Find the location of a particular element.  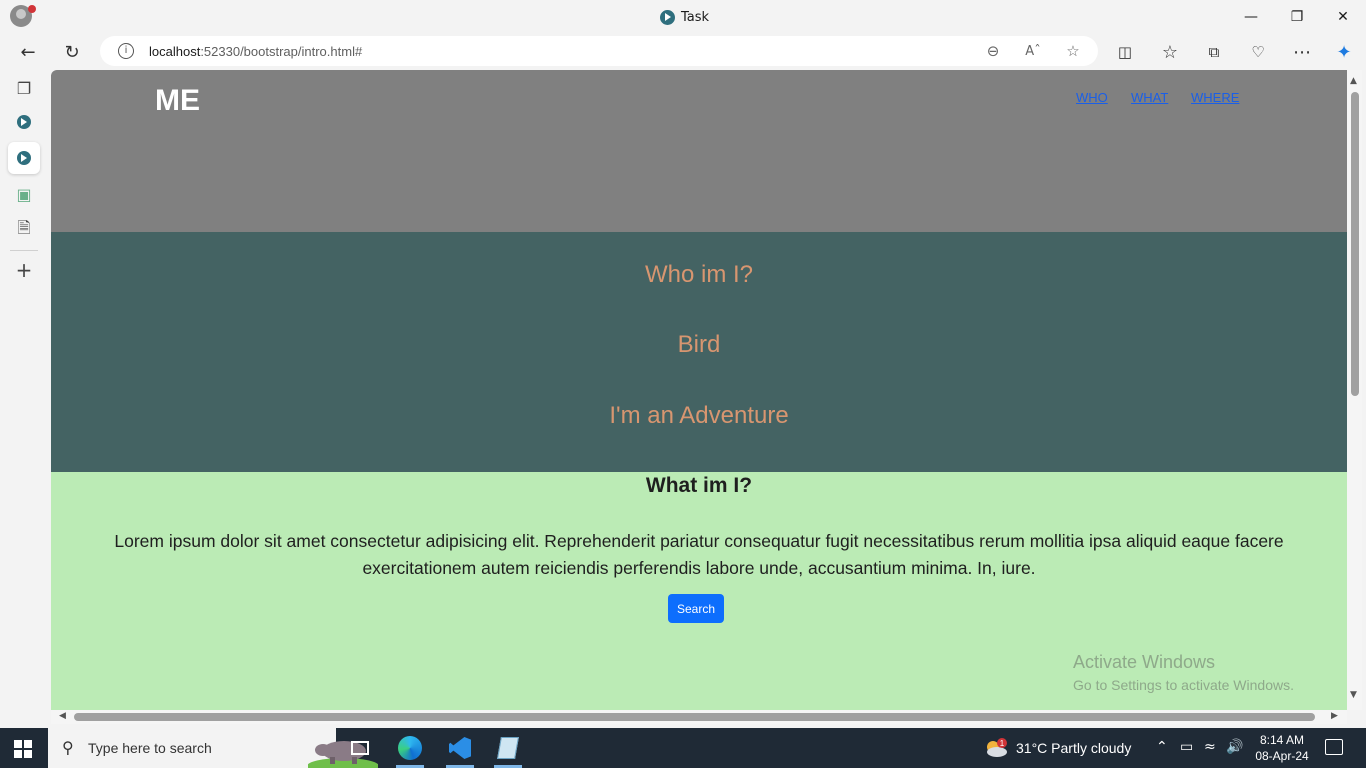

edge-icon is located at coordinates (410, 748).